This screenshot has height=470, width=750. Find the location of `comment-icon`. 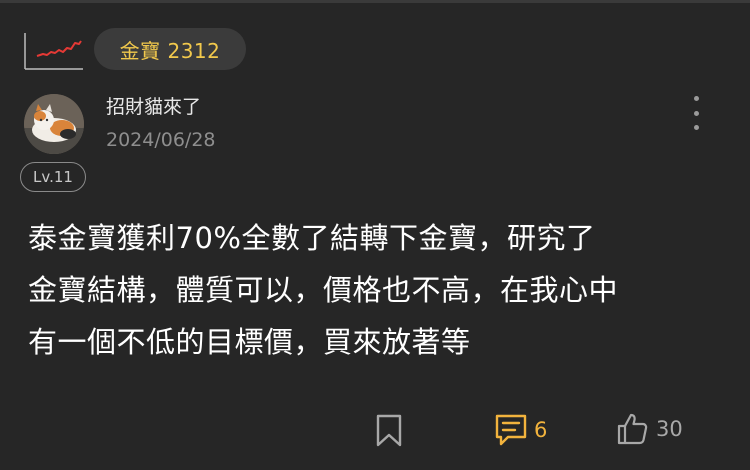

comment-icon is located at coordinates (511, 430).